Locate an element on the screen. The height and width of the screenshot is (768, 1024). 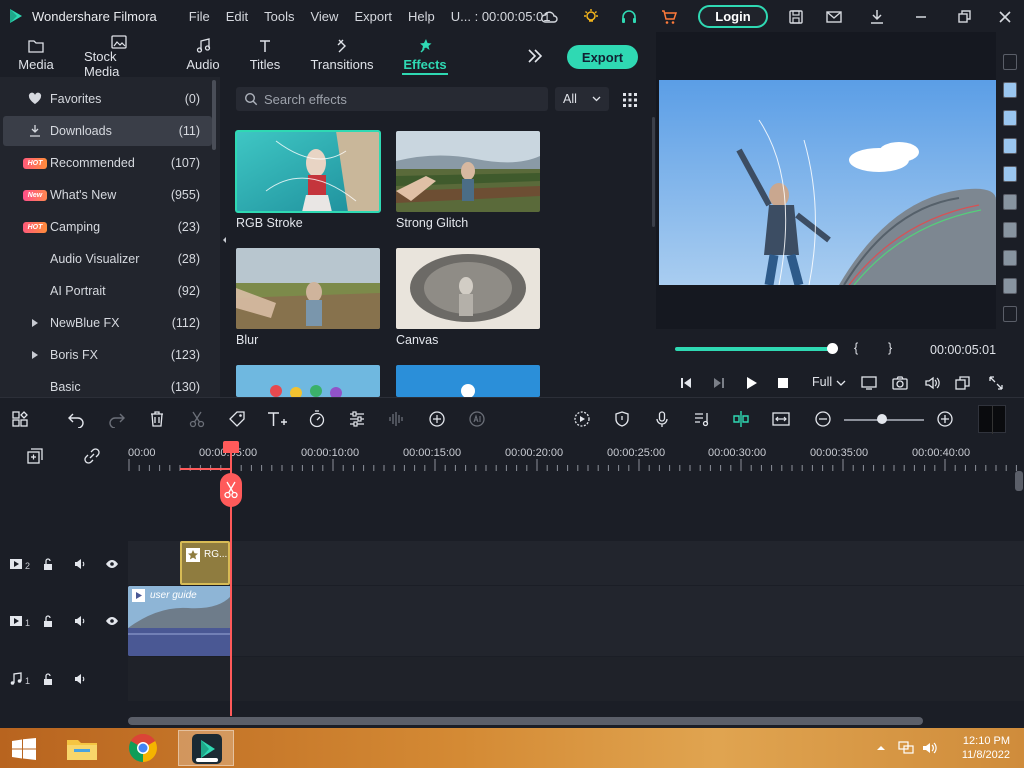
volume-icon is located at coordinates (932, 383).